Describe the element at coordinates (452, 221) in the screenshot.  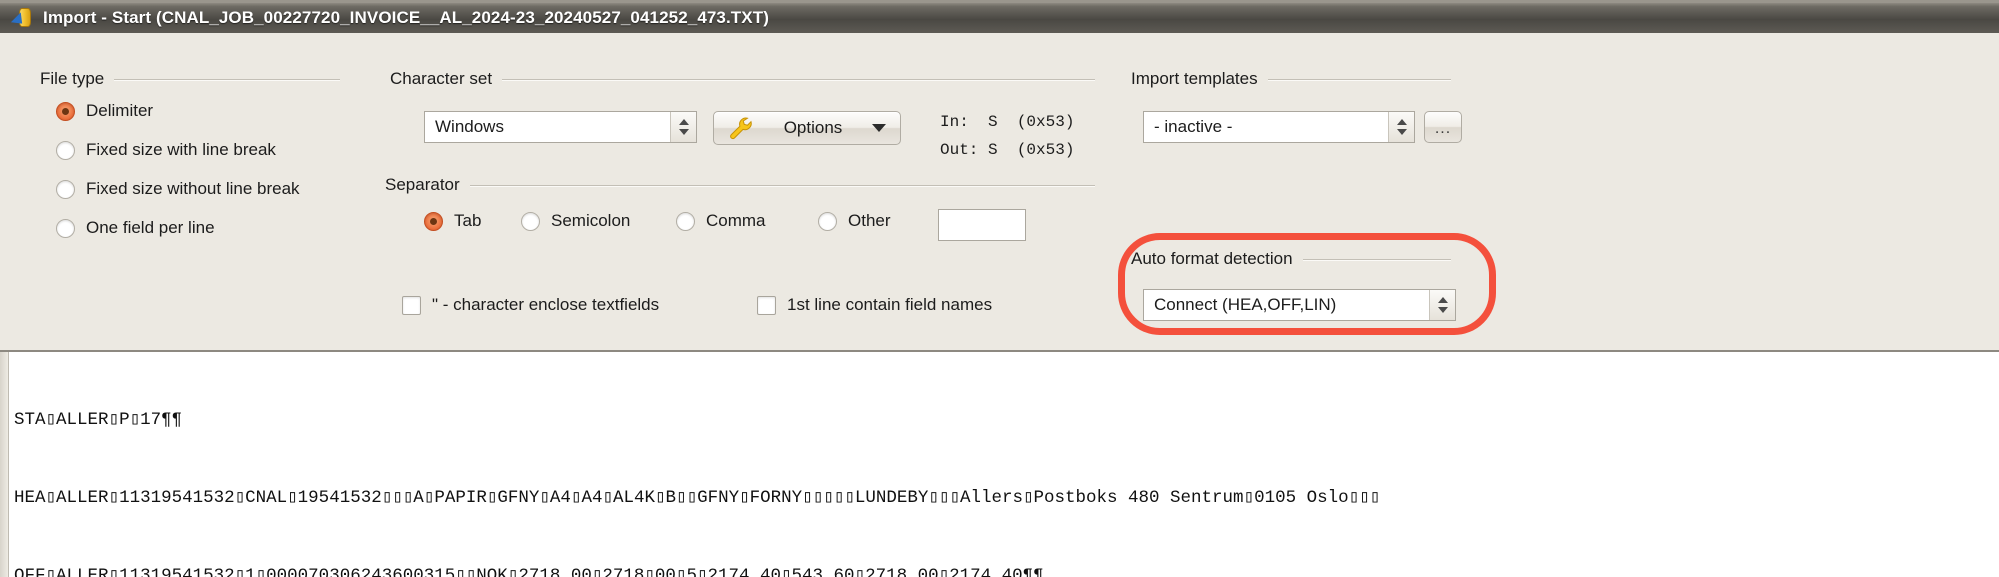
I see `radio-separator-tab: Tab` at that location.